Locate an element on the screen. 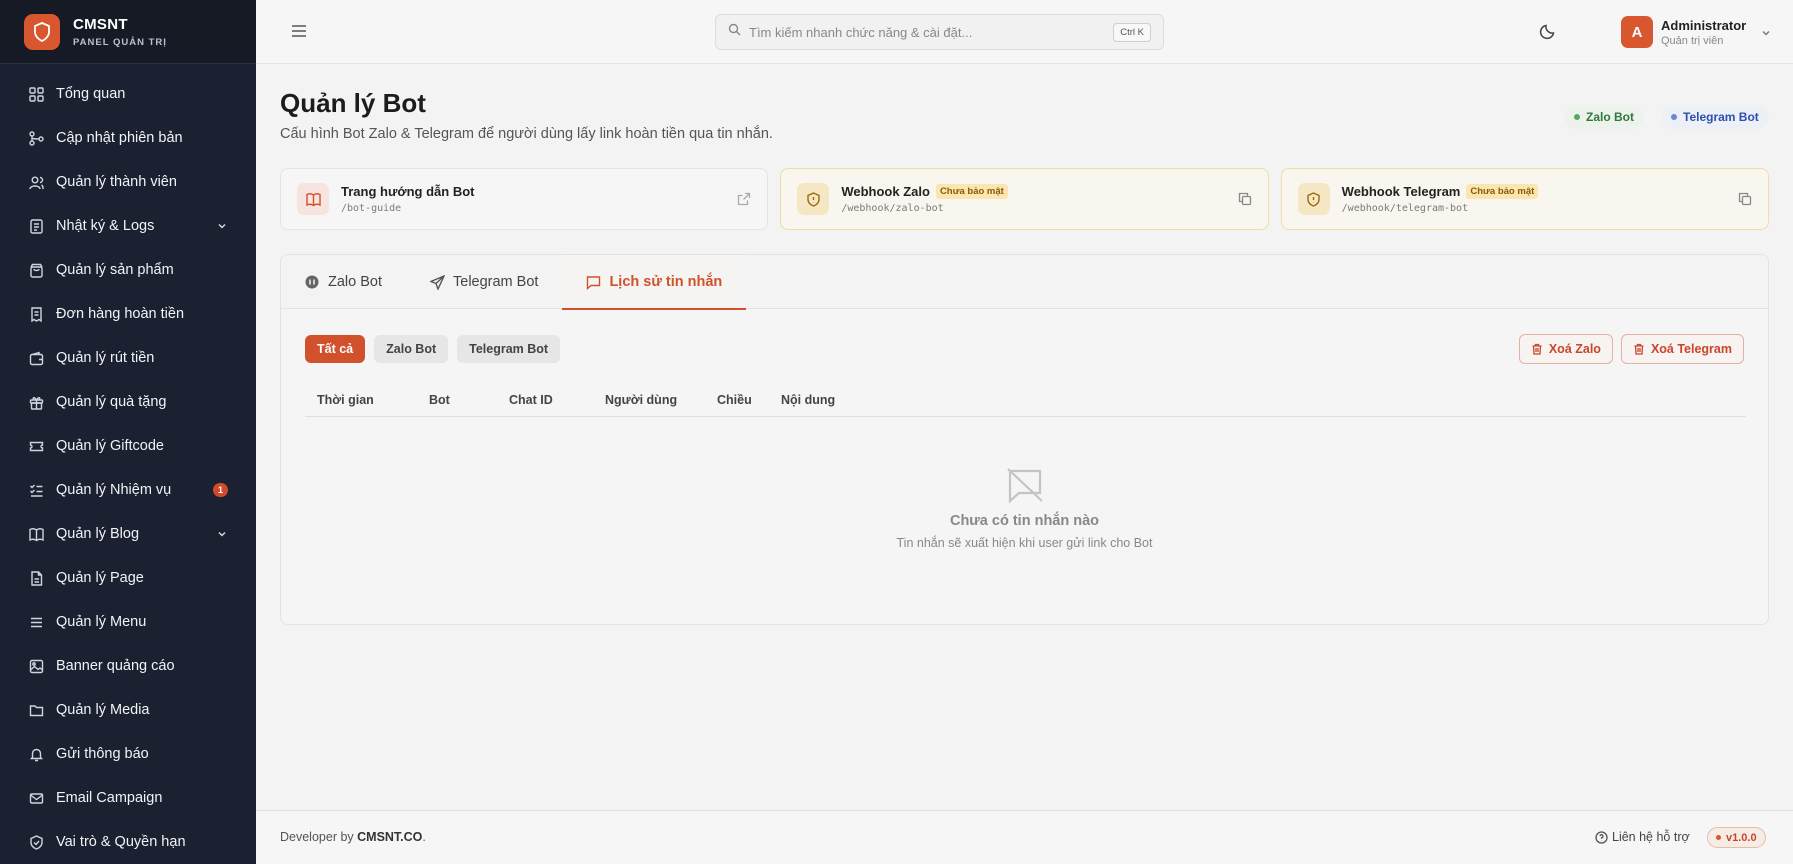 Image resolution: width=1793 pixels, height=864 pixels. delete-telegram-button: Xoá Telegram is located at coordinates (1682, 349).